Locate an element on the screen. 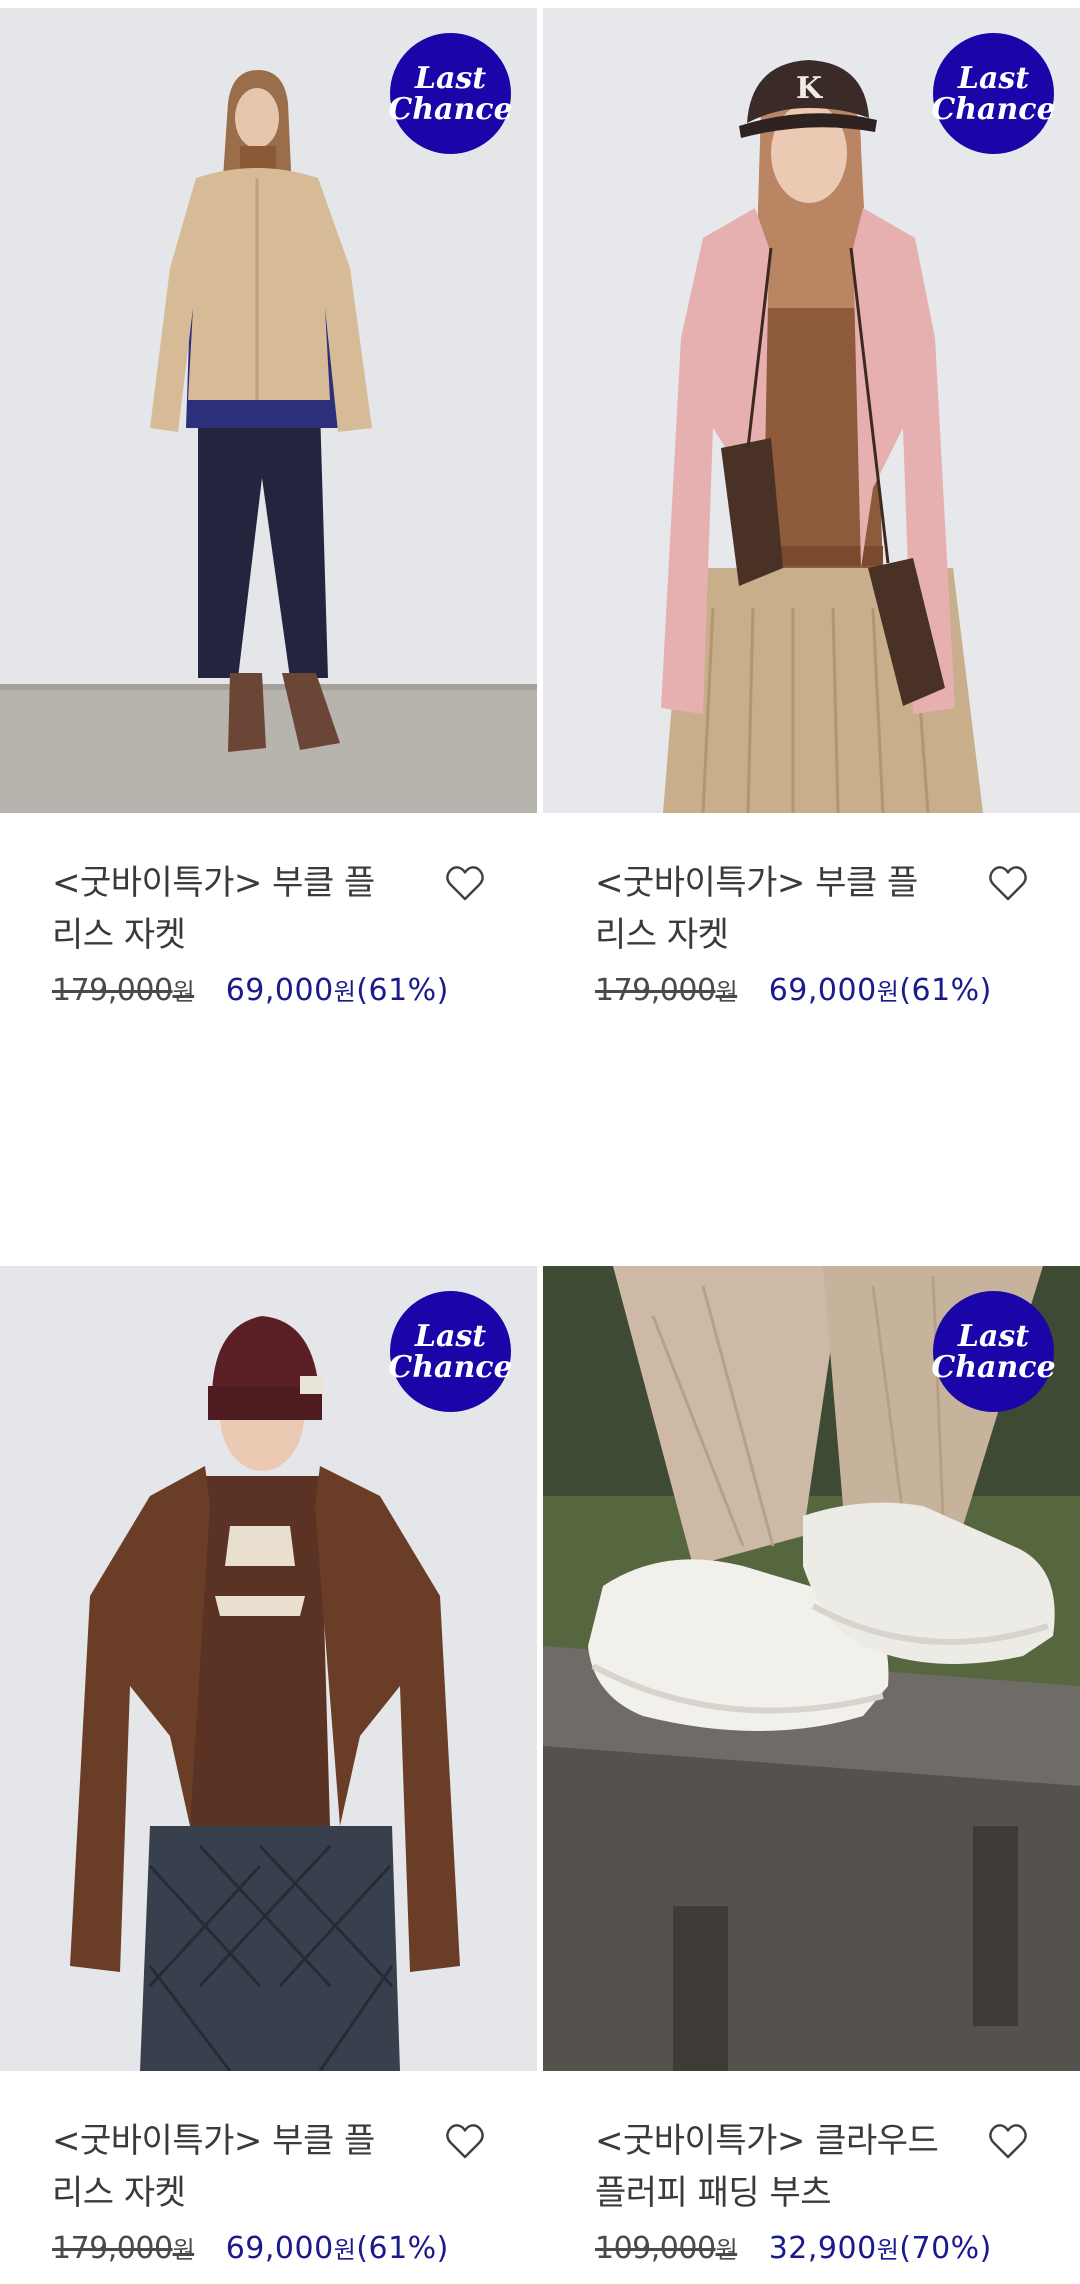 The width and height of the screenshot is (1080, 2284). price-row: 109,000원 32,900원(70%) is located at coordinates (793, 2249).